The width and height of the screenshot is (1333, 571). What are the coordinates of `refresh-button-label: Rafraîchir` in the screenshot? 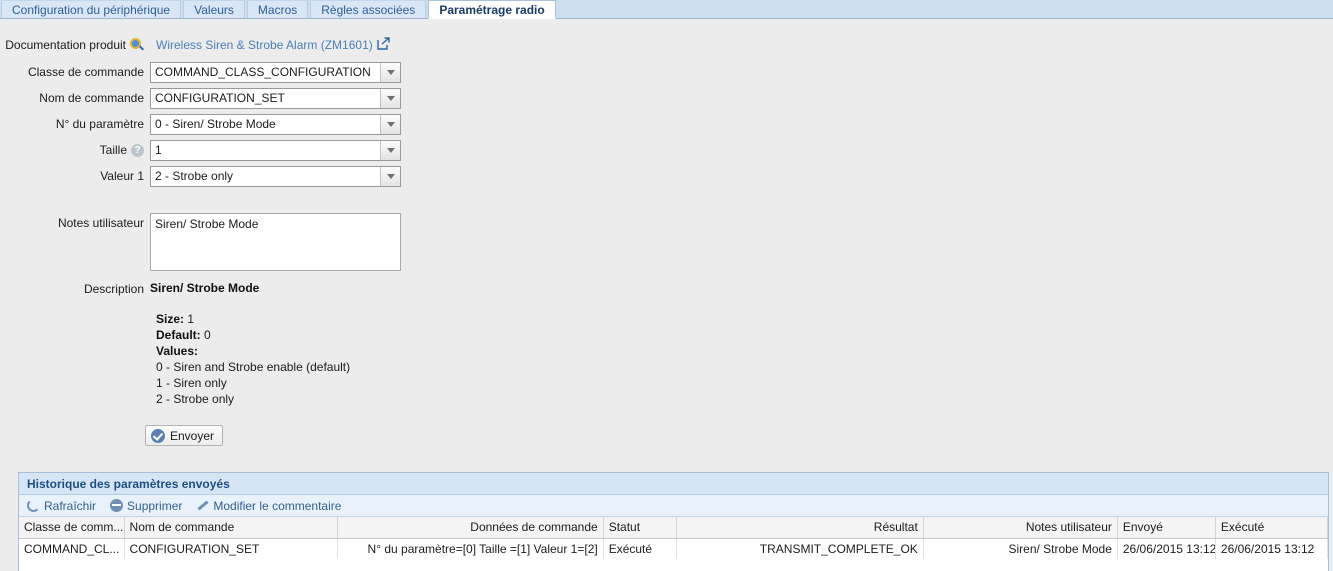 It's located at (70, 505).